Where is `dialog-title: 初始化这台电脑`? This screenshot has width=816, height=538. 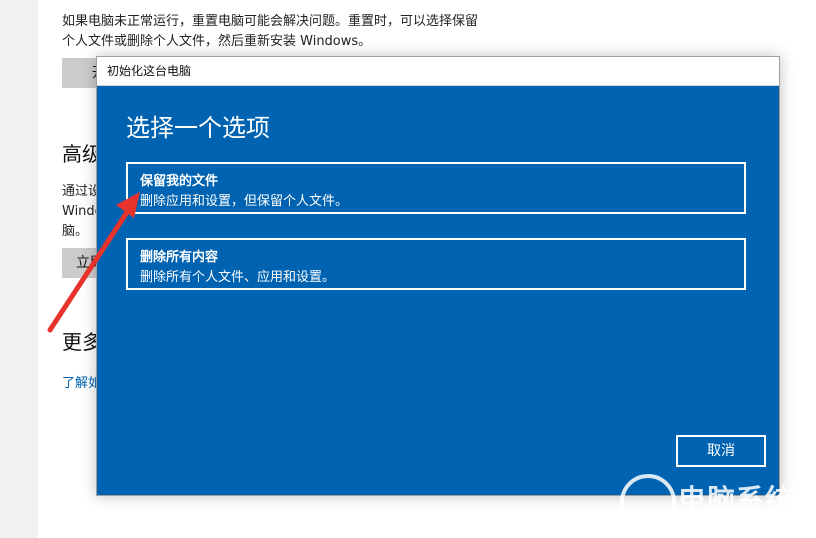 dialog-title: 初始化这台电脑 is located at coordinates (438, 71).